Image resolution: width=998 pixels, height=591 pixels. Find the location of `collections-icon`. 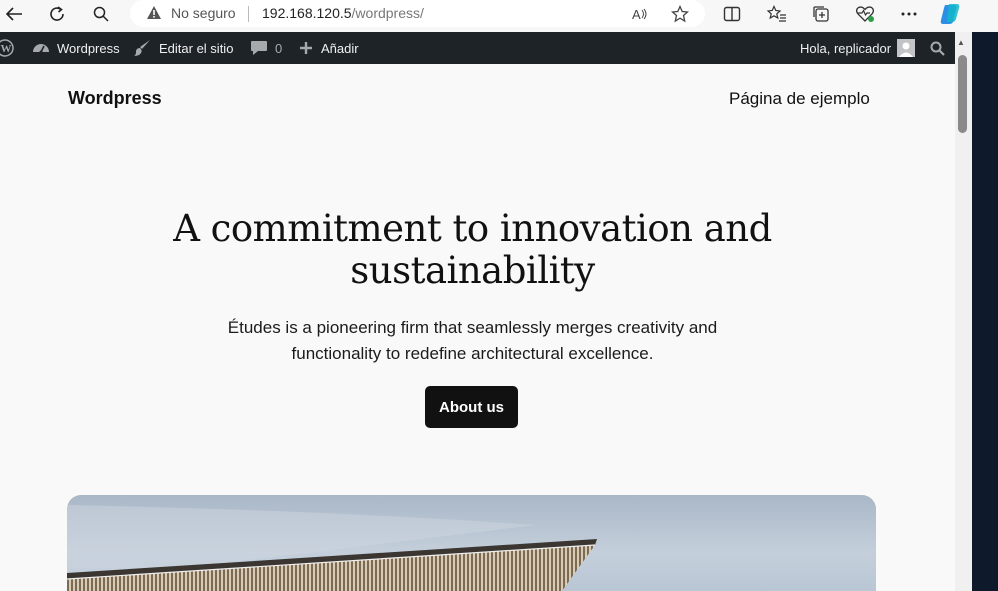

collections-icon is located at coordinates (821, 14).